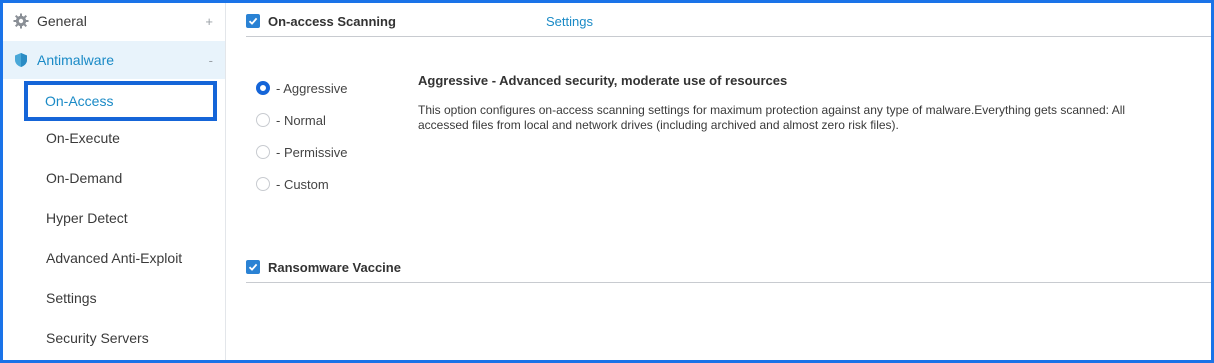 The height and width of the screenshot is (363, 1214). What do you see at coordinates (83, 138) in the screenshot?
I see `sidebar-item-label: On-Execute` at bounding box center [83, 138].